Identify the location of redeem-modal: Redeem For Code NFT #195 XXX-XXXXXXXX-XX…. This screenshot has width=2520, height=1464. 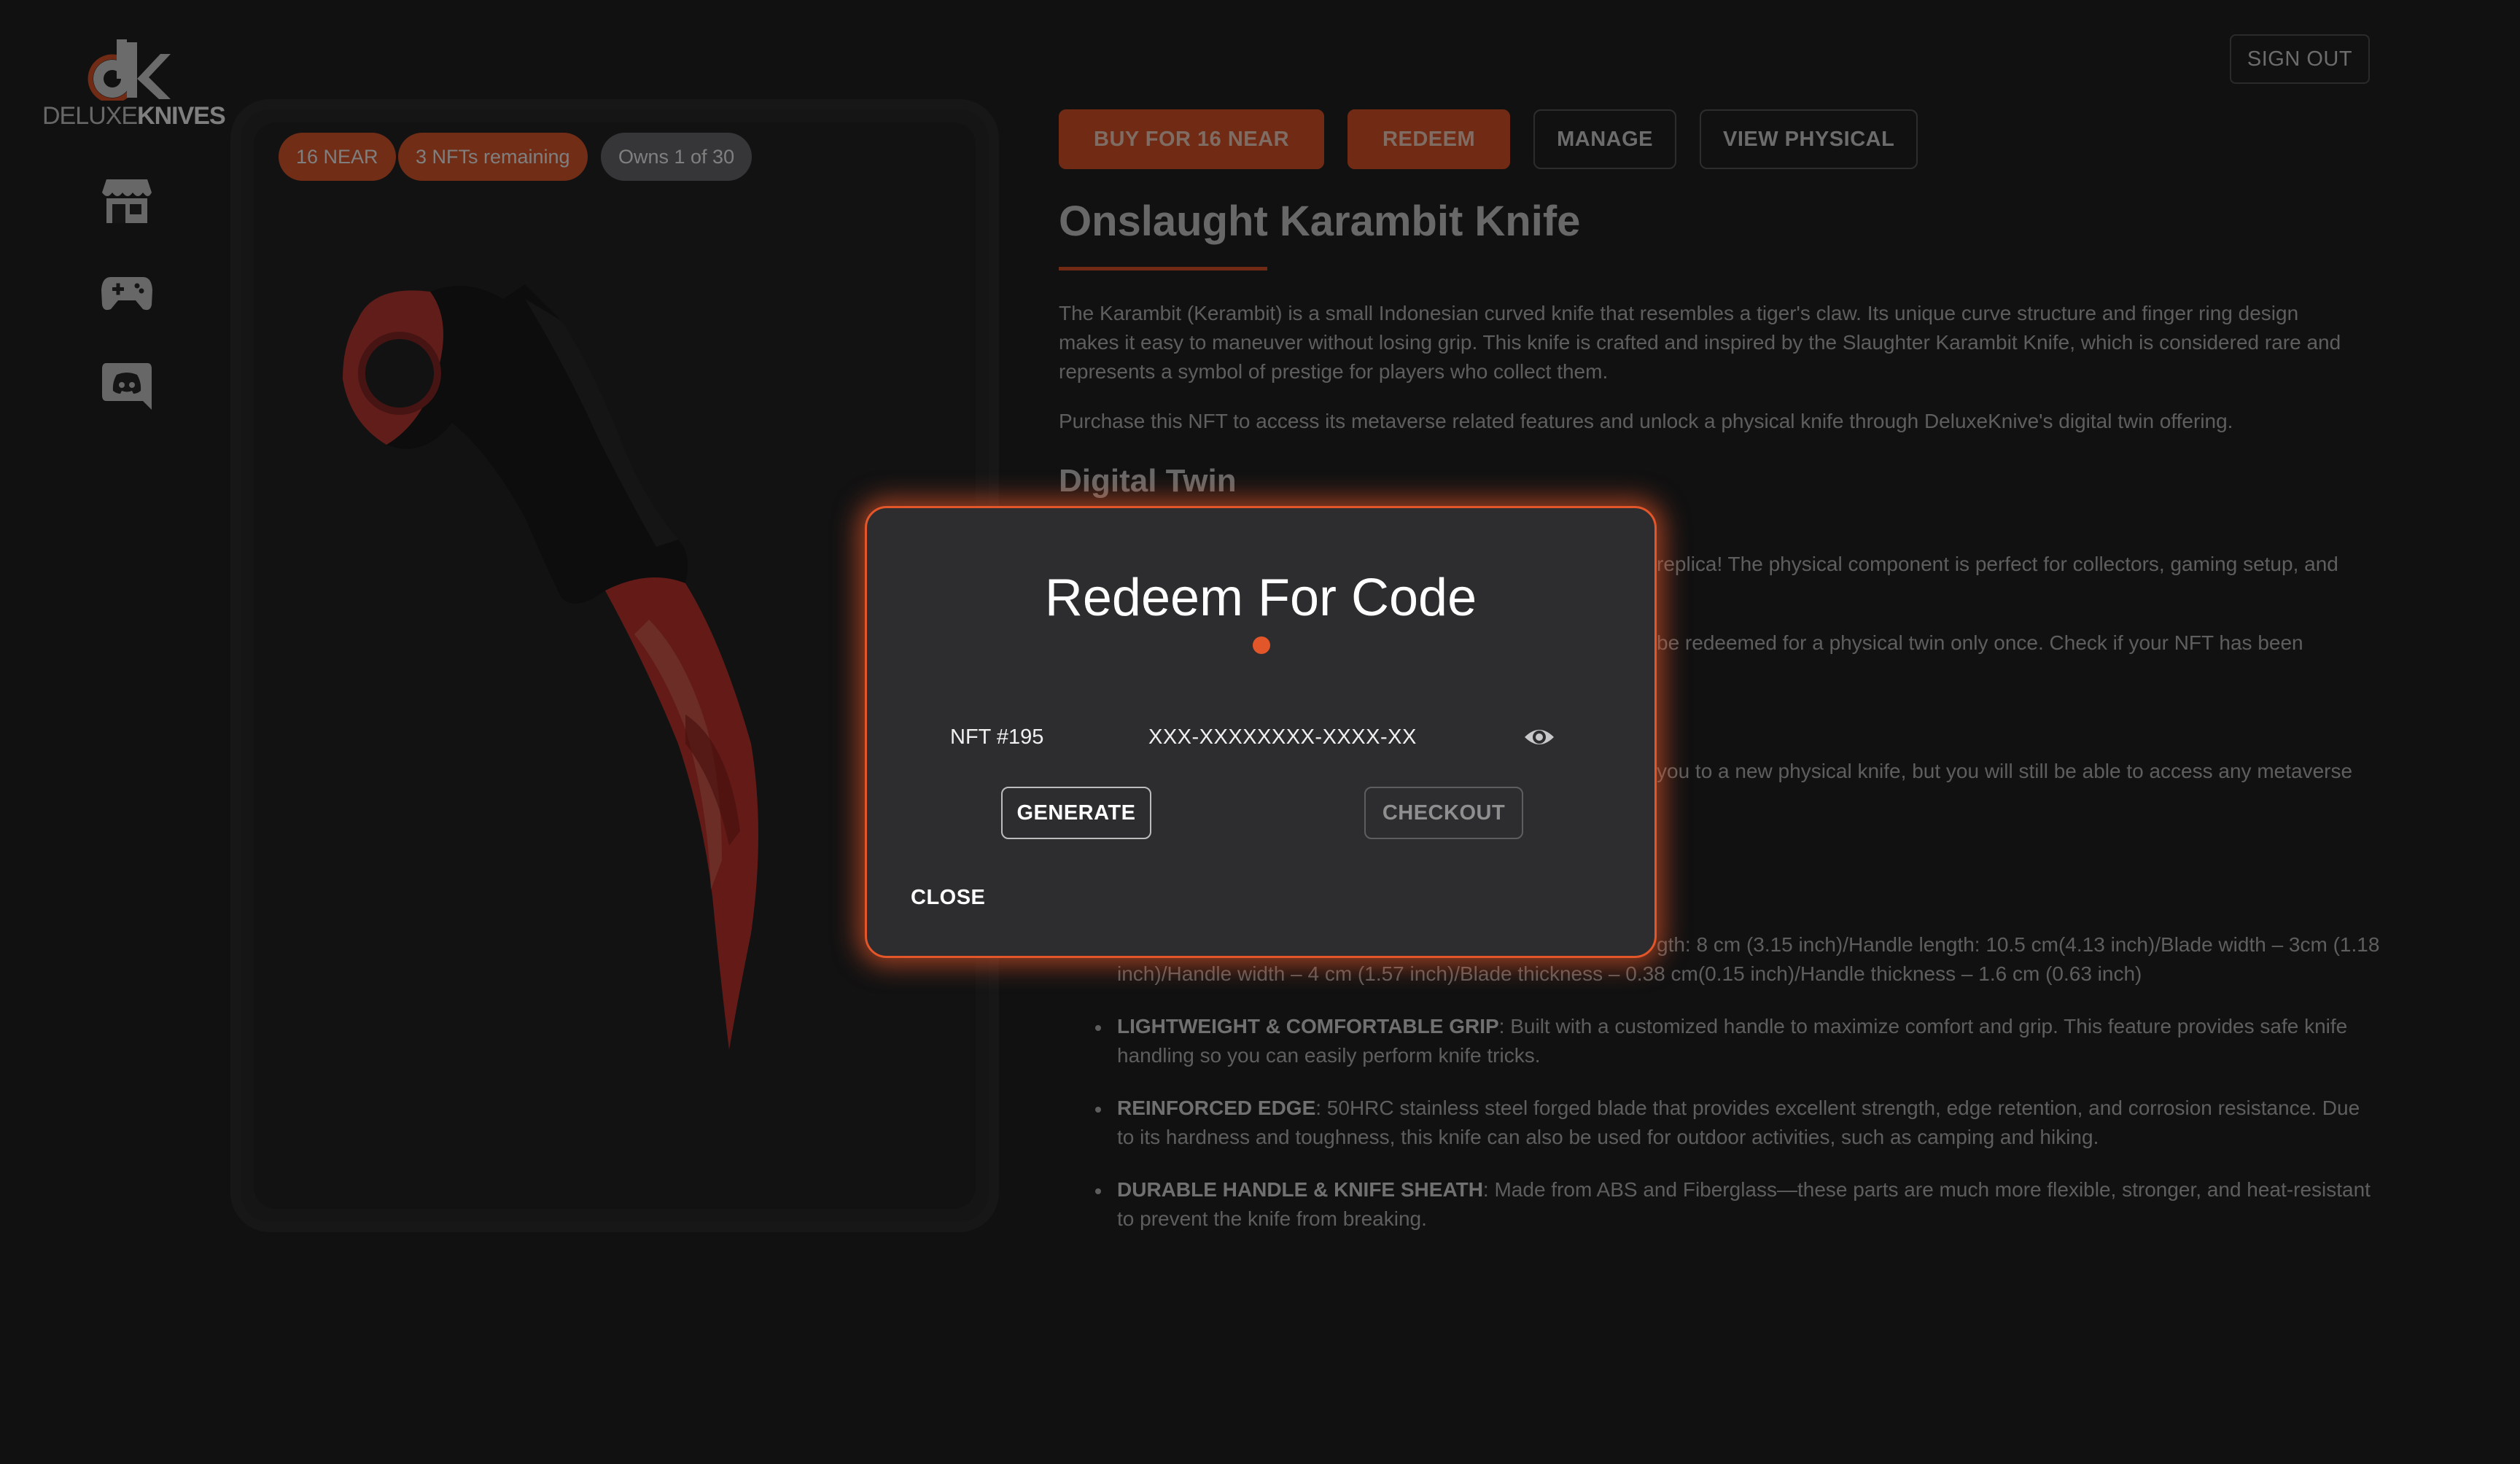
(1261, 732).